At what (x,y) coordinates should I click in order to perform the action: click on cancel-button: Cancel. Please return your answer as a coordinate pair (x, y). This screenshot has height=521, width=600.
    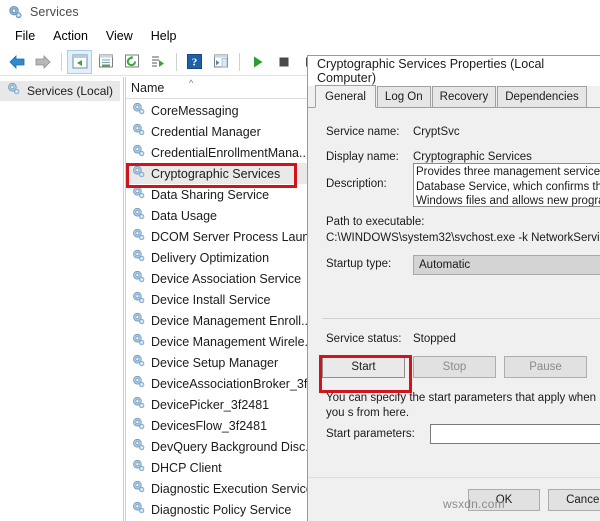
    Looking at the image, I should click on (574, 500).